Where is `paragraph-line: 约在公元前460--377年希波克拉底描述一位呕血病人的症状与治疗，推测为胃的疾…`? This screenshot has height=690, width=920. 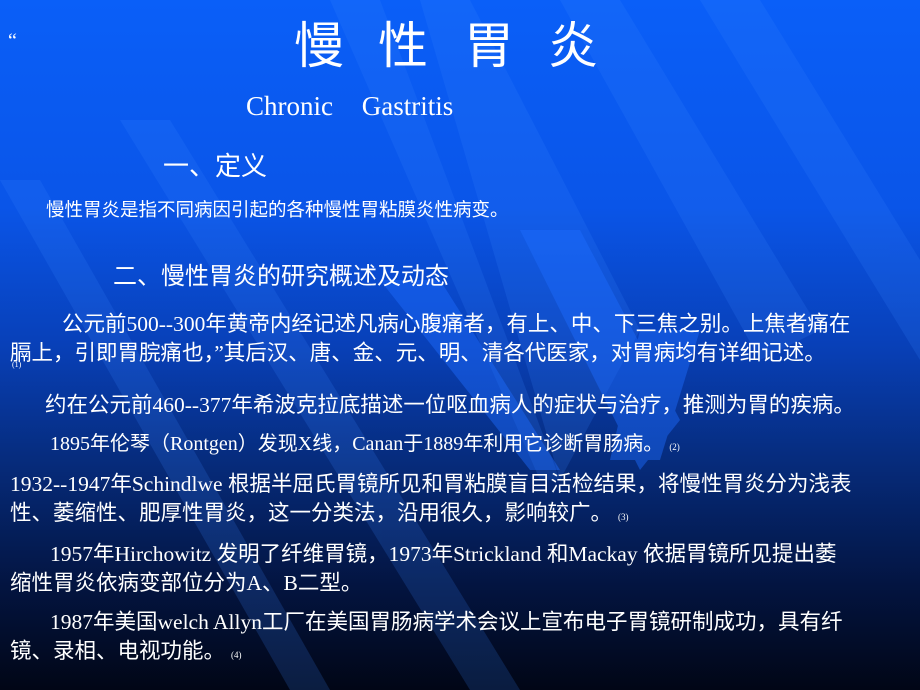
paragraph-line: 约在公元前460--377年希波克拉底描述一位呕血病人的症状与治疗，推测为胃的疾… is located at coordinates (450, 405).